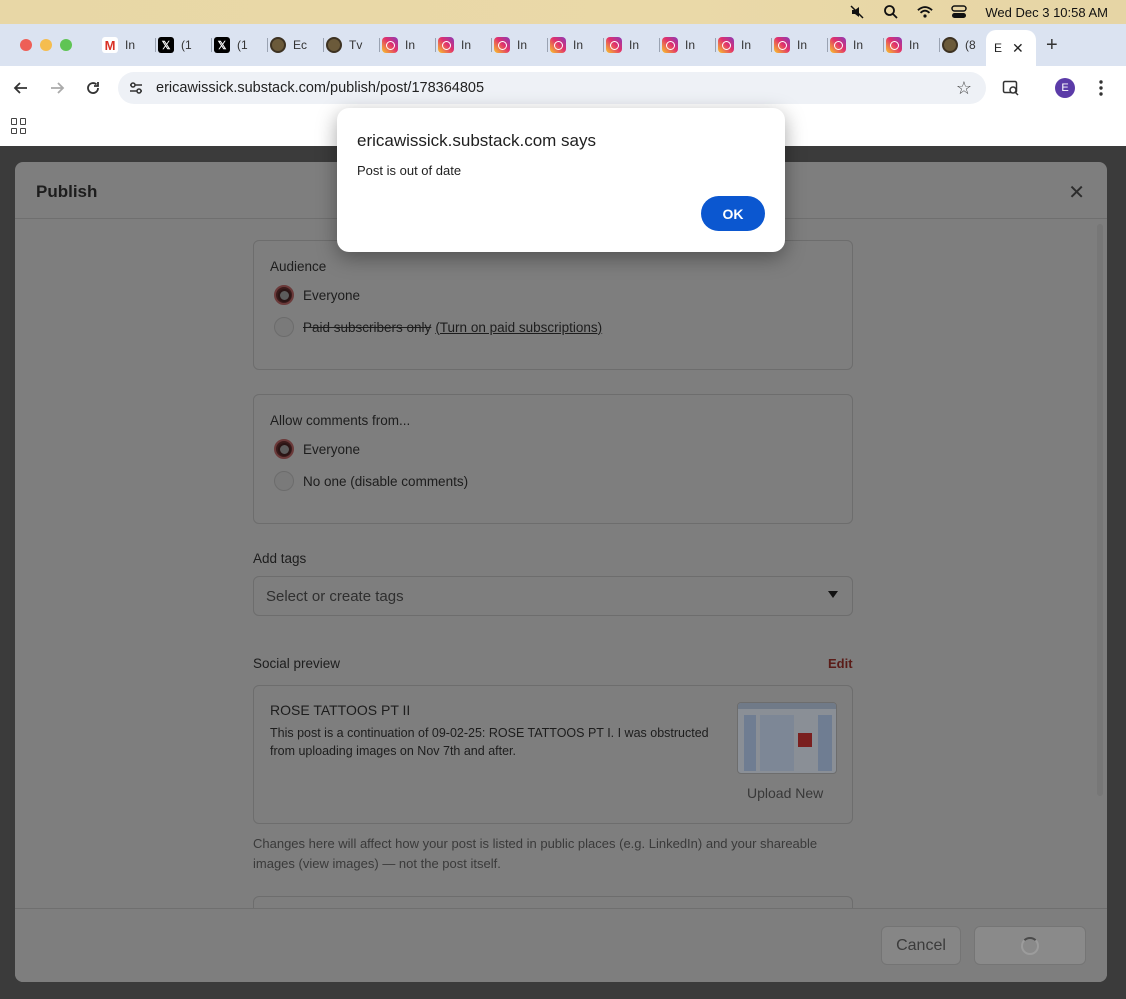 The height and width of the screenshot is (999, 1126). I want to click on reload-icon, so click(93, 88).